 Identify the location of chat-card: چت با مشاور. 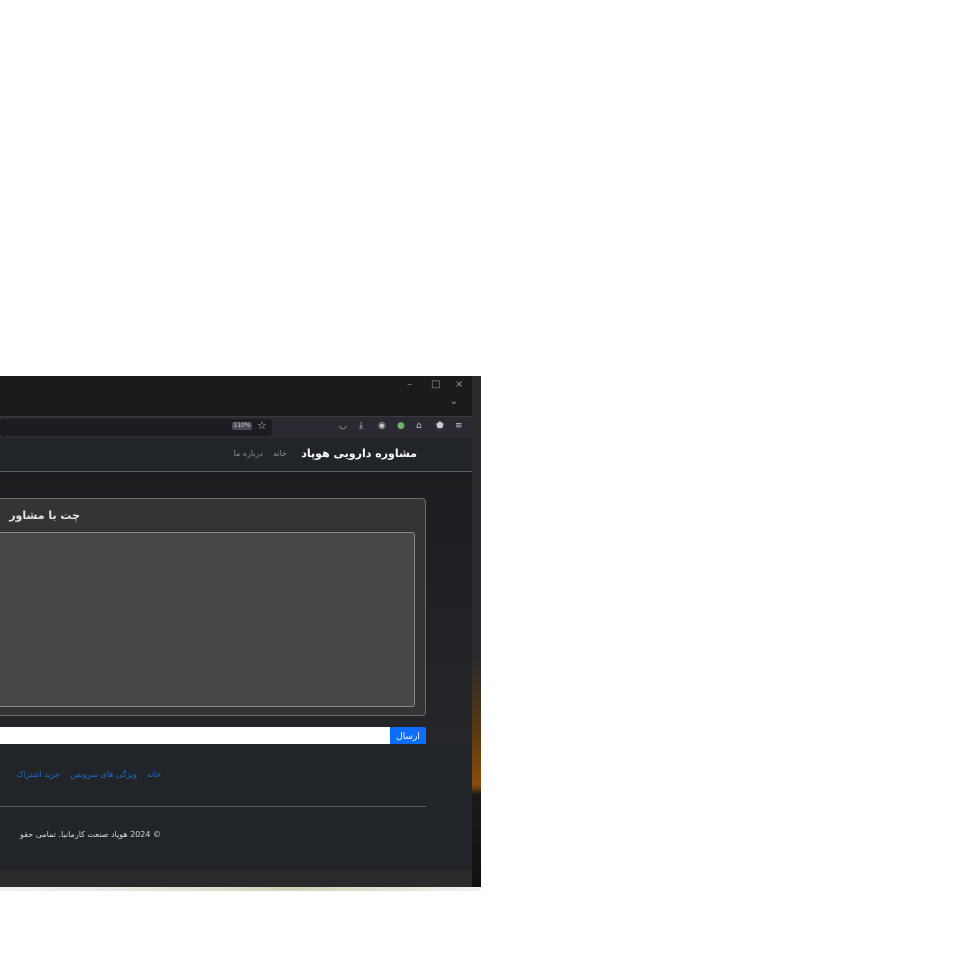
(213, 607).